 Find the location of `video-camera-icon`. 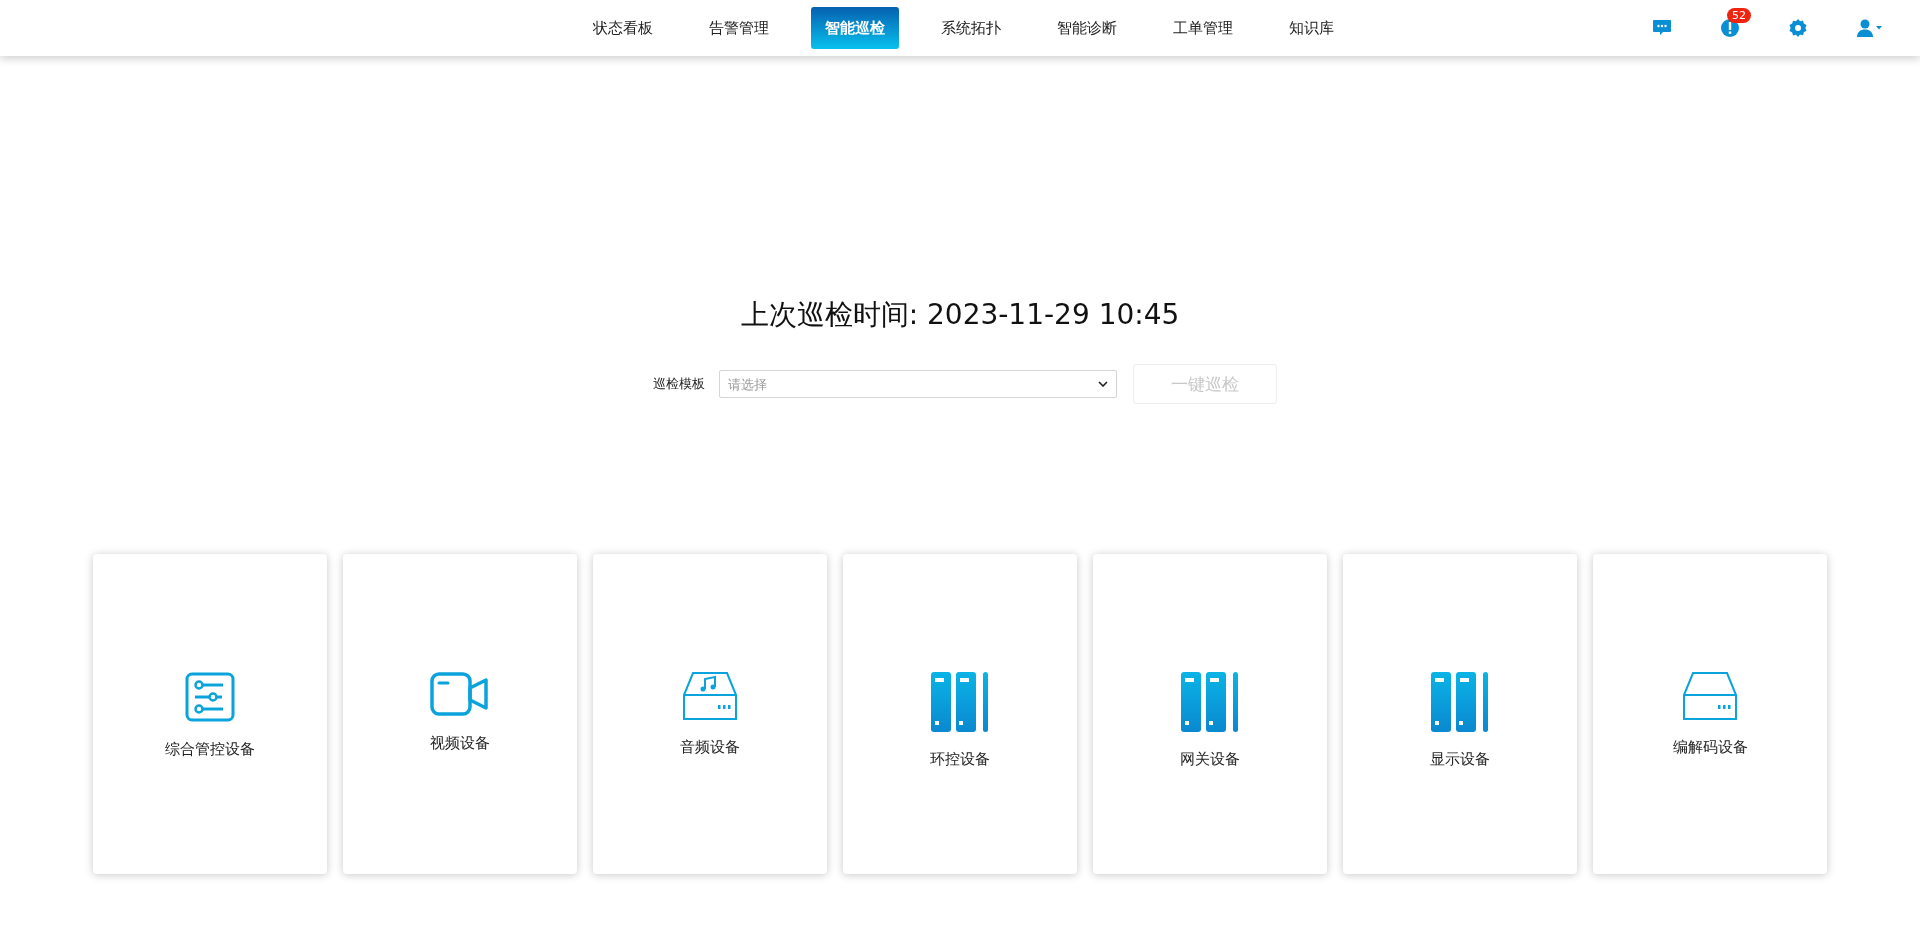

video-camera-icon is located at coordinates (460, 694).